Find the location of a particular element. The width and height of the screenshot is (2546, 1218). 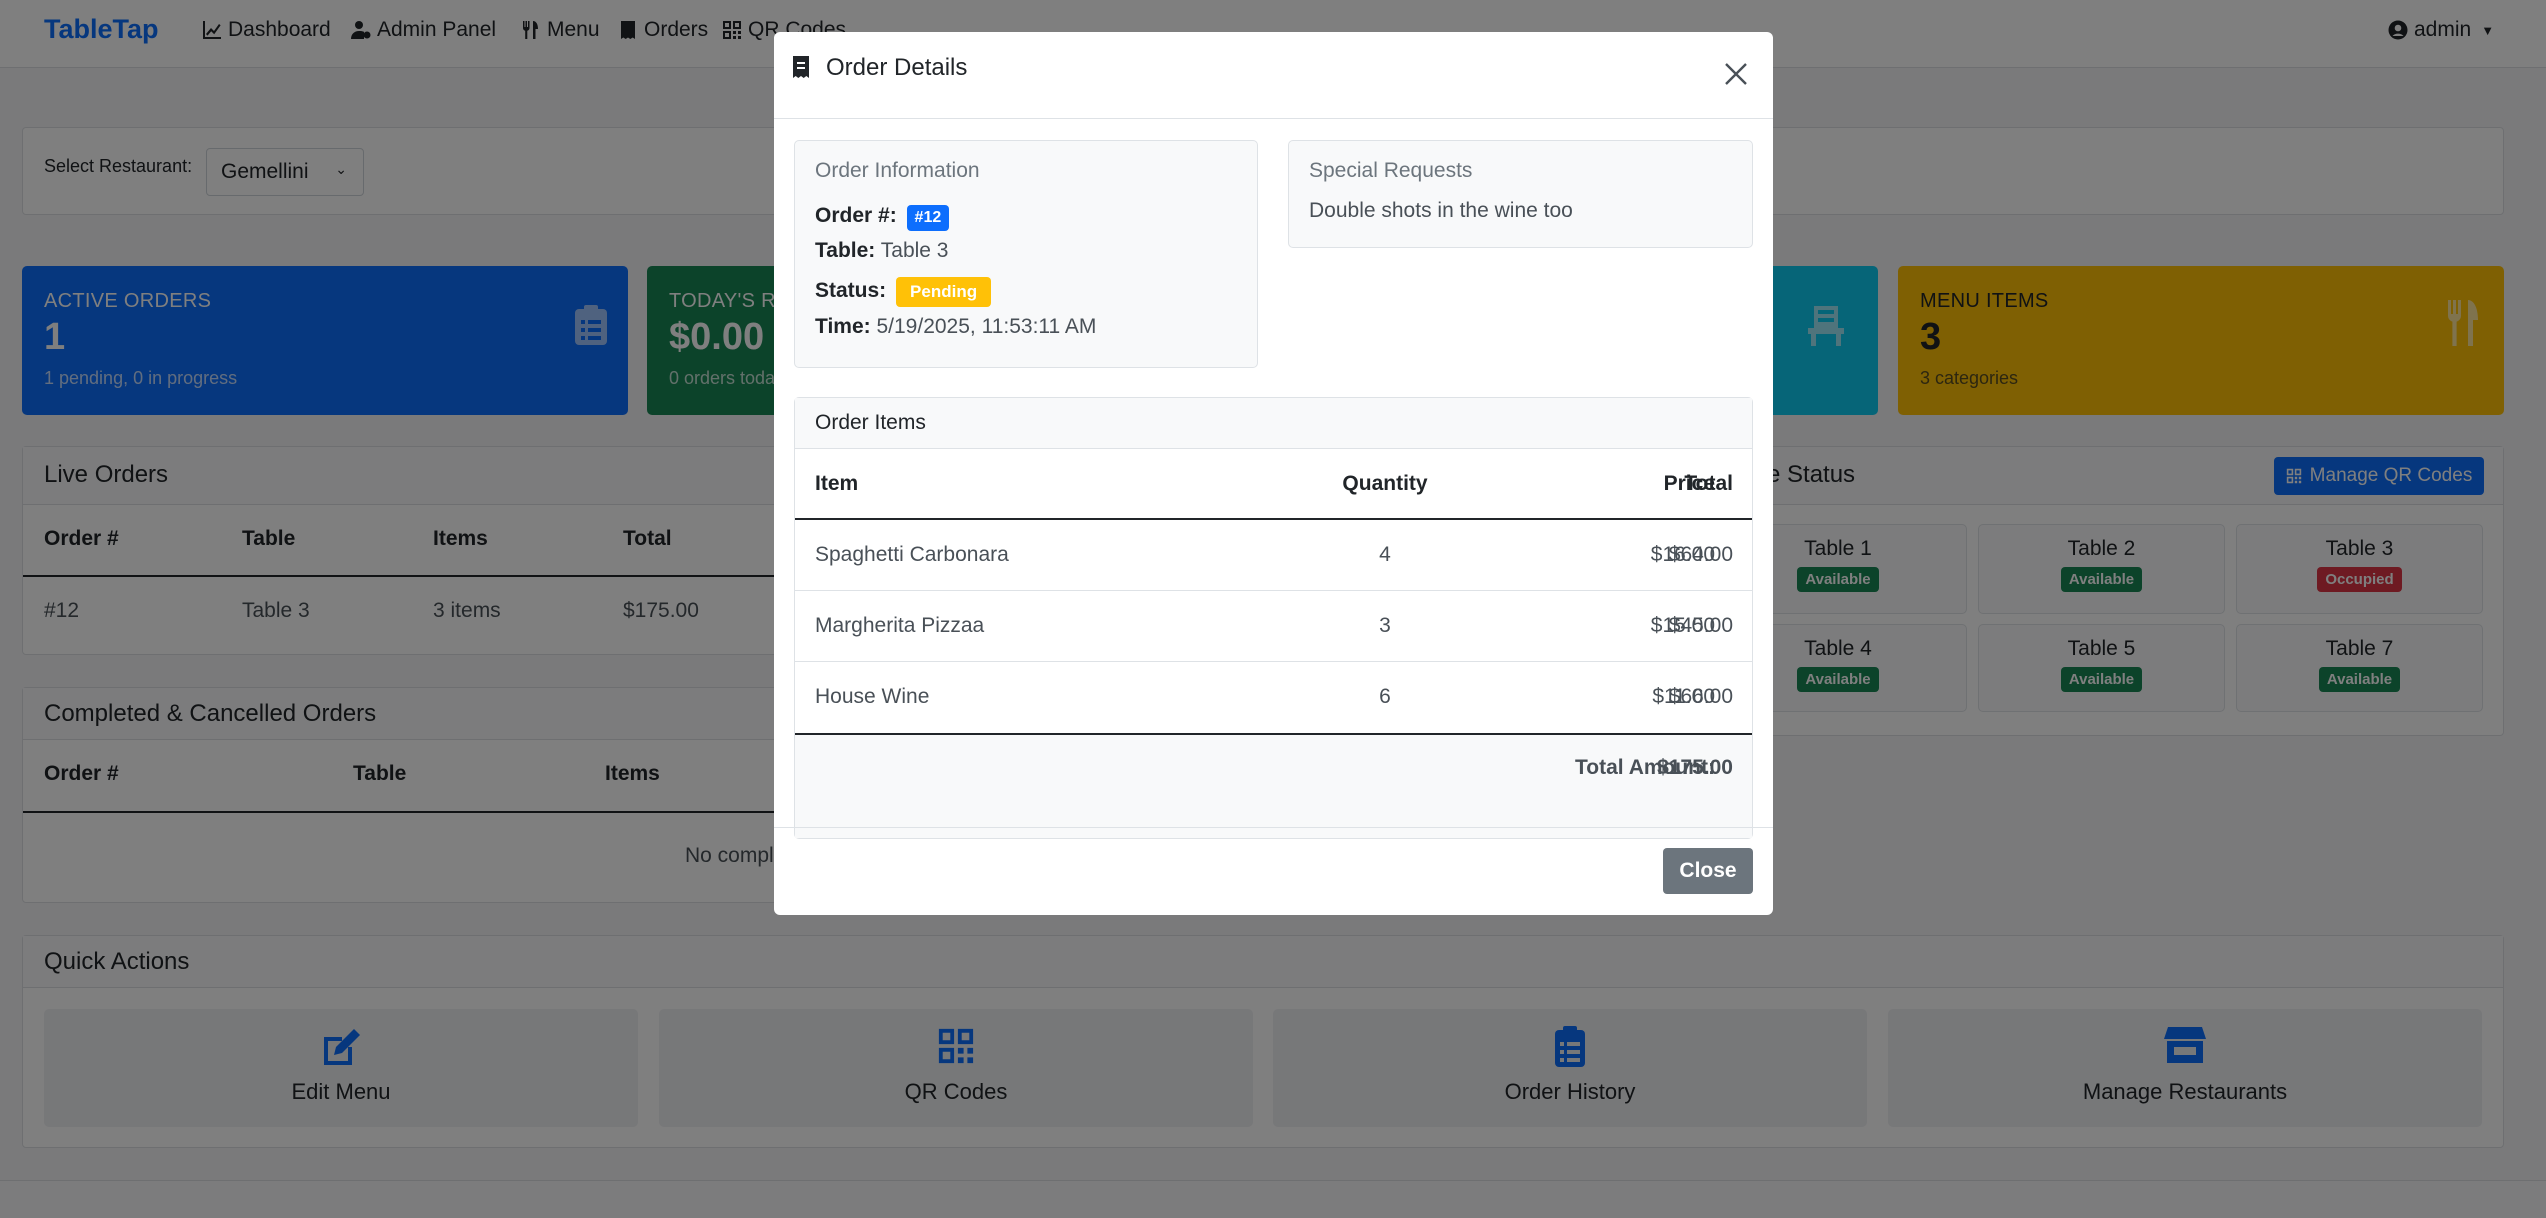

status-label: Status: is located at coordinates (851, 290).